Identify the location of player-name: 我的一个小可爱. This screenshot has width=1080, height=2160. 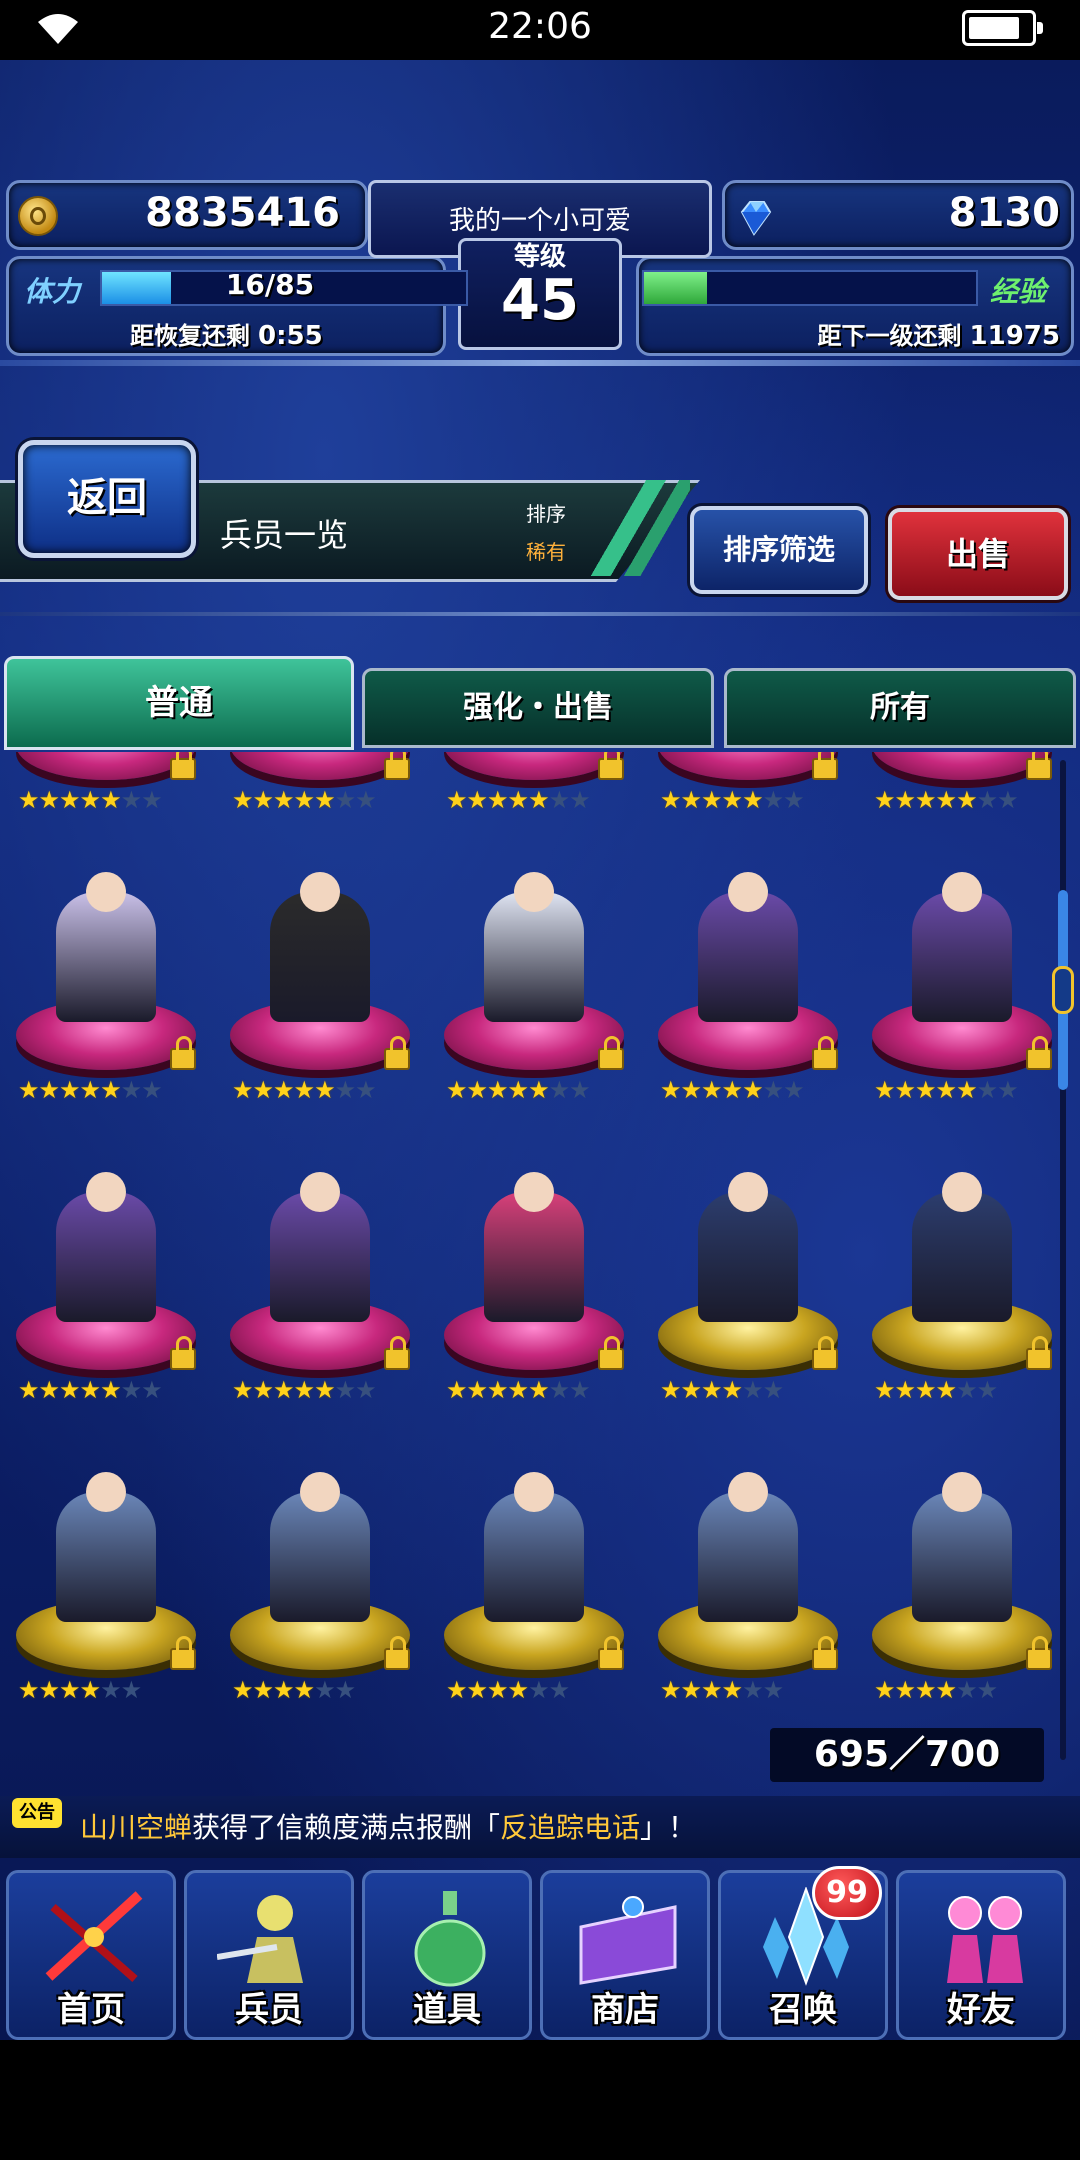
(539, 221).